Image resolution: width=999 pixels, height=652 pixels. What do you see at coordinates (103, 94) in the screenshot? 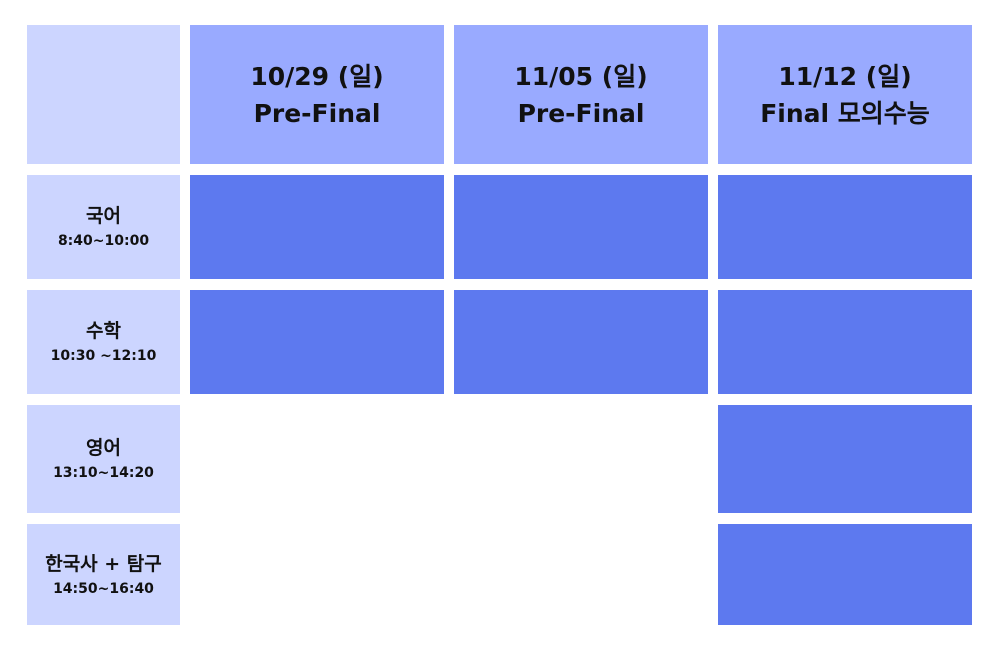
I see `table-corner` at bounding box center [103, 94].